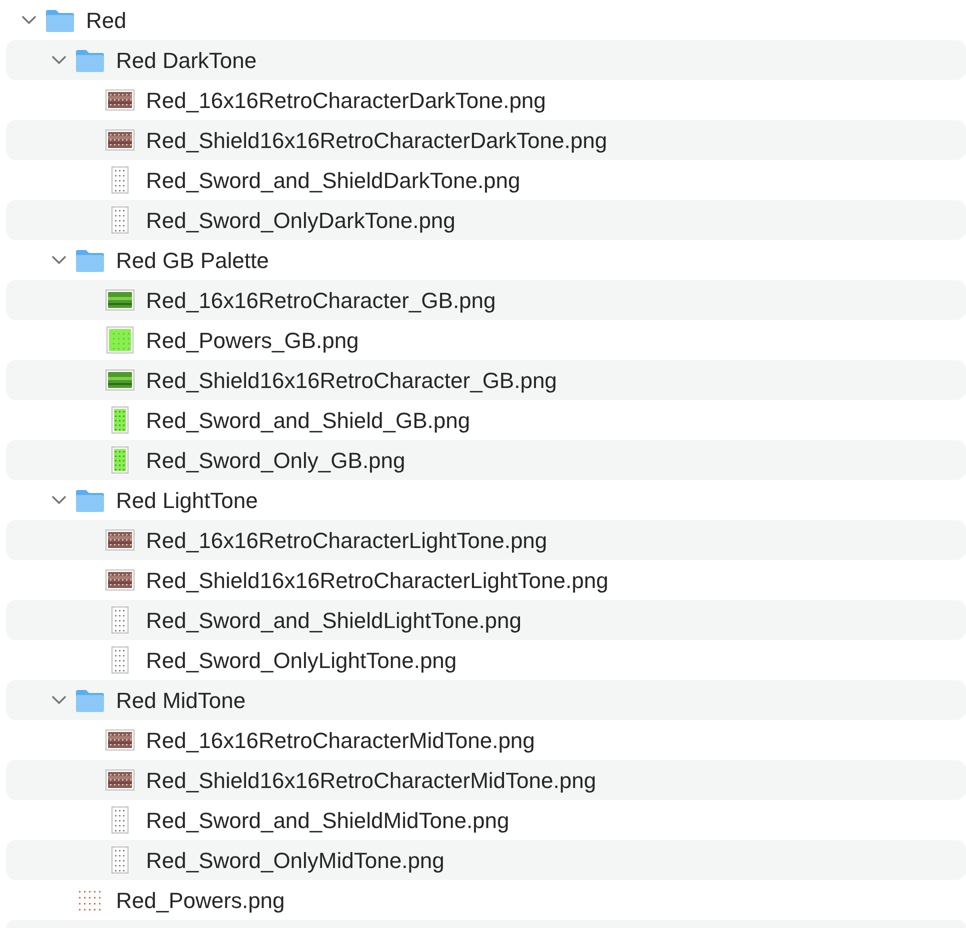 The width and height of the screenshot is (966, 928). I want to click on file-name: Red_Sword_and_Shield_GB.png, so click(308, 420).